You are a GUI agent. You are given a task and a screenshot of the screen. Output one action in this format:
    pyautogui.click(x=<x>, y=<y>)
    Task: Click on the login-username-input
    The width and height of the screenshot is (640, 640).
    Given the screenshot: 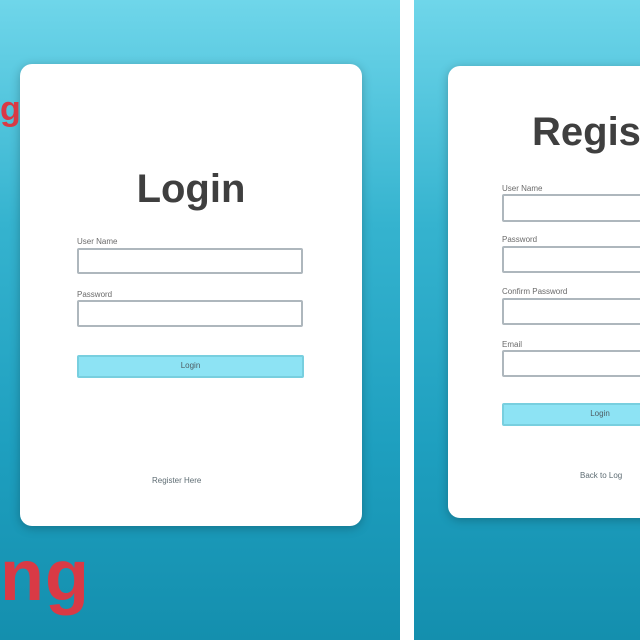 What is the action you would take?
    pyautogui.click(x=190, y=261)
    